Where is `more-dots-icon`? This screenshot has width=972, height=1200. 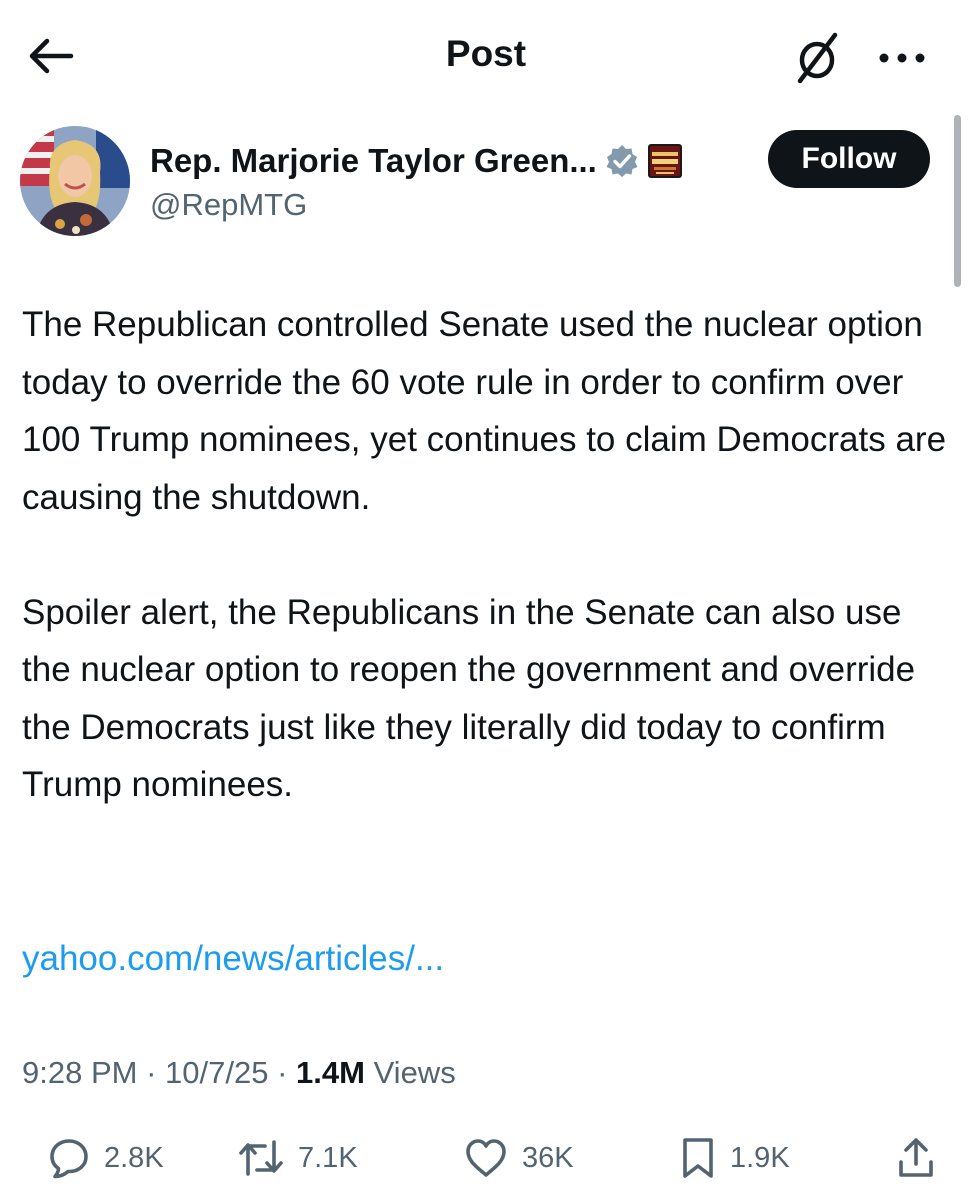
more-dots-icon is located at coordinates (902, 58).